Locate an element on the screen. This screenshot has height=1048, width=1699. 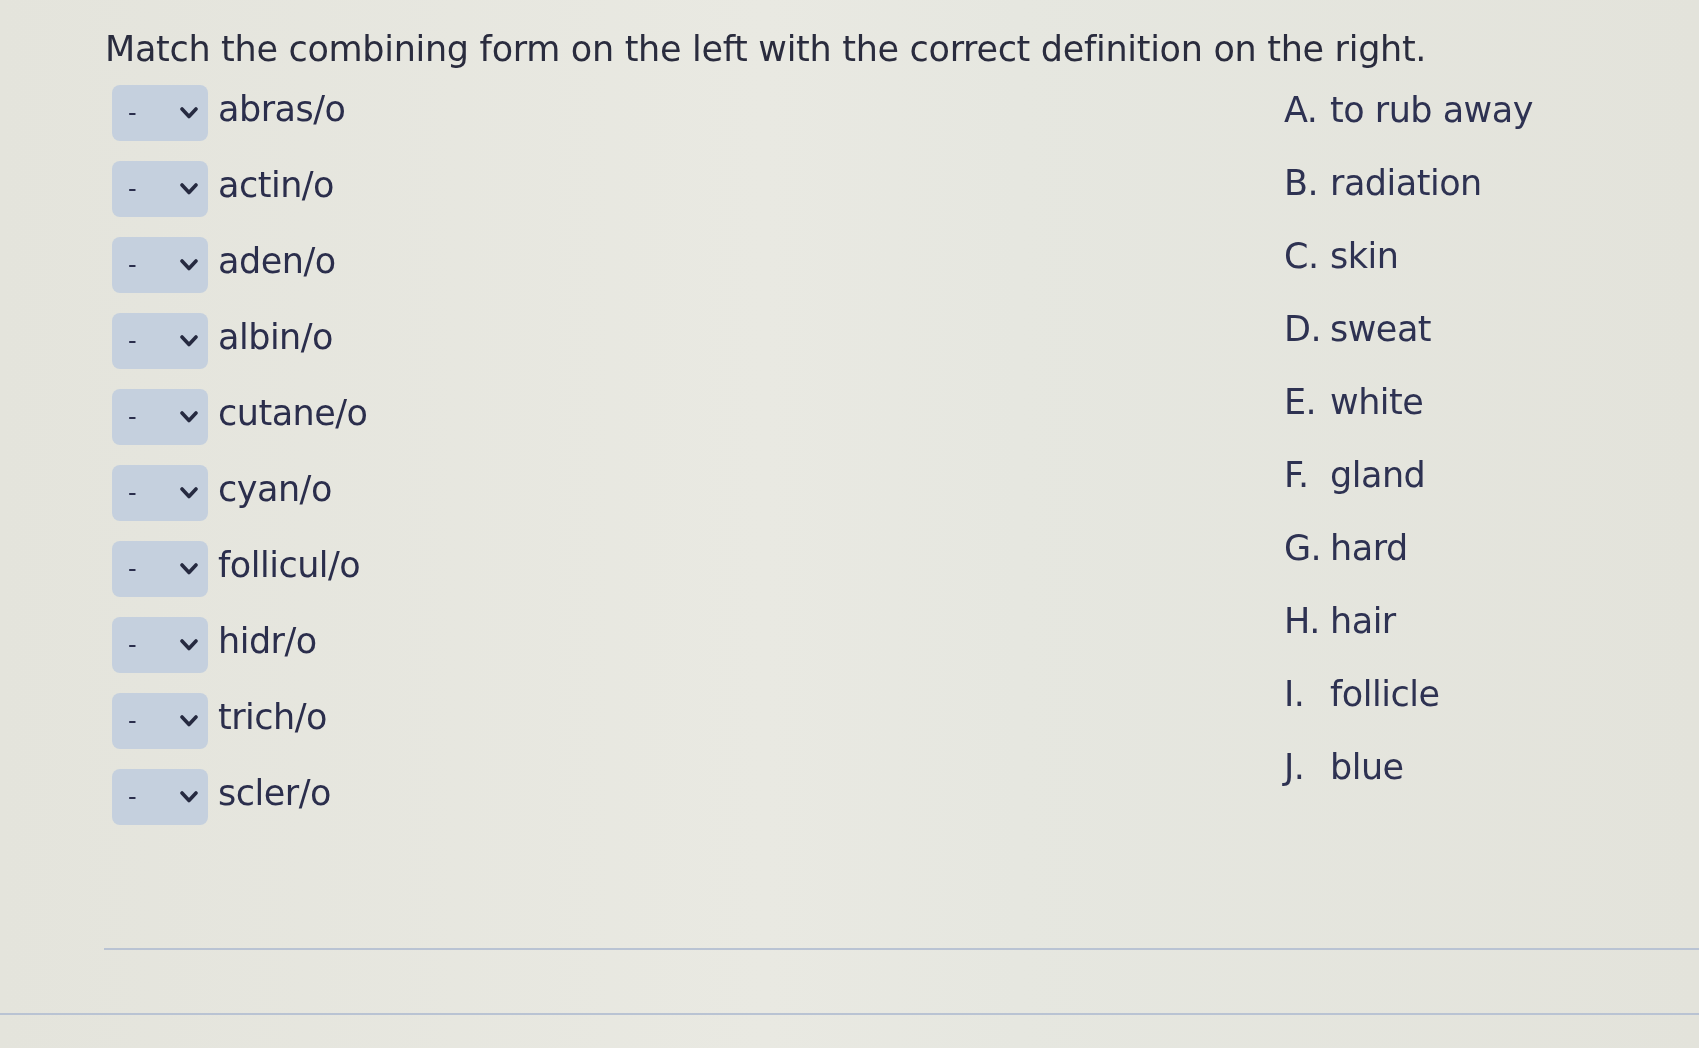
definition-text: follicle is located at coordinates (1385, 694).